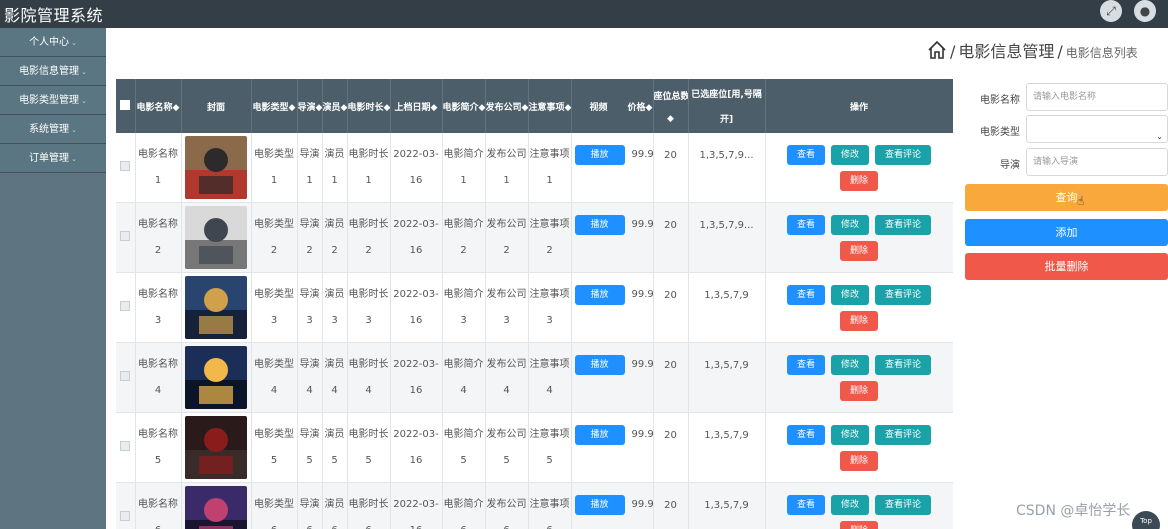 The height and width of the screenshot is (529, 1168). Describe the element at coordinates (671, 106) in the screenshot. I see `col-header-seats: 座位总数 ◆` at that location.